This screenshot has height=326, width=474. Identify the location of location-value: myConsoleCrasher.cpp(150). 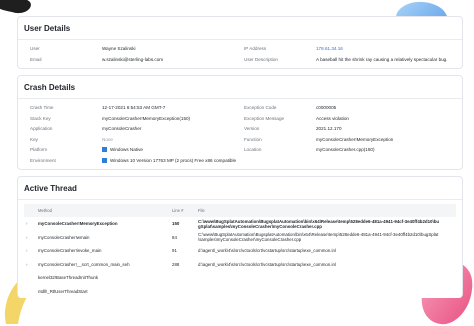
(345, 149).